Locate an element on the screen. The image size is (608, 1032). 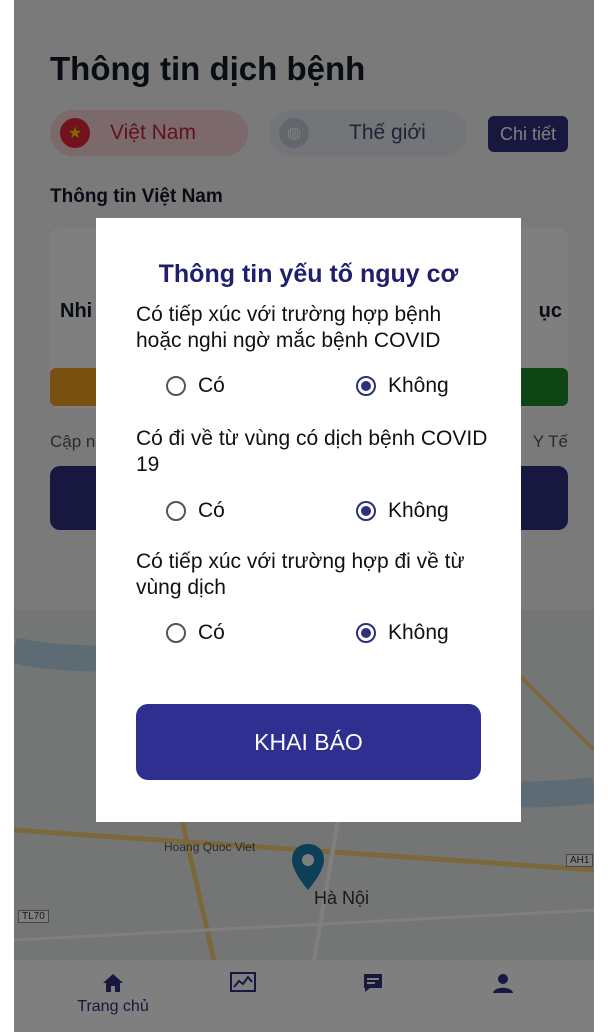
question-2-yes-radio: Có is located at coordinates (195, 511).